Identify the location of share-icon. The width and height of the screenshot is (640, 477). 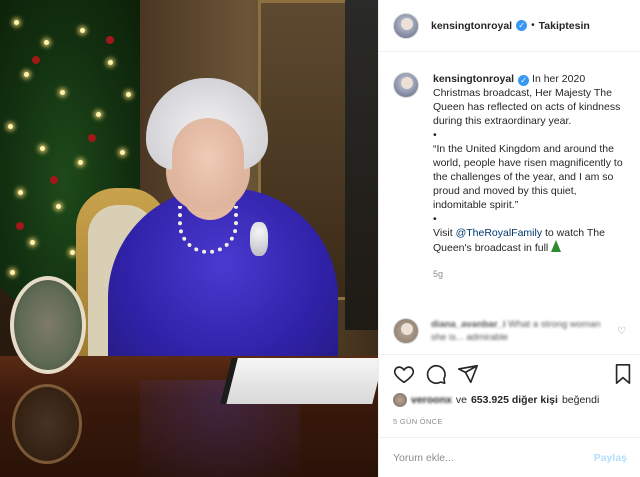
(468, 374).